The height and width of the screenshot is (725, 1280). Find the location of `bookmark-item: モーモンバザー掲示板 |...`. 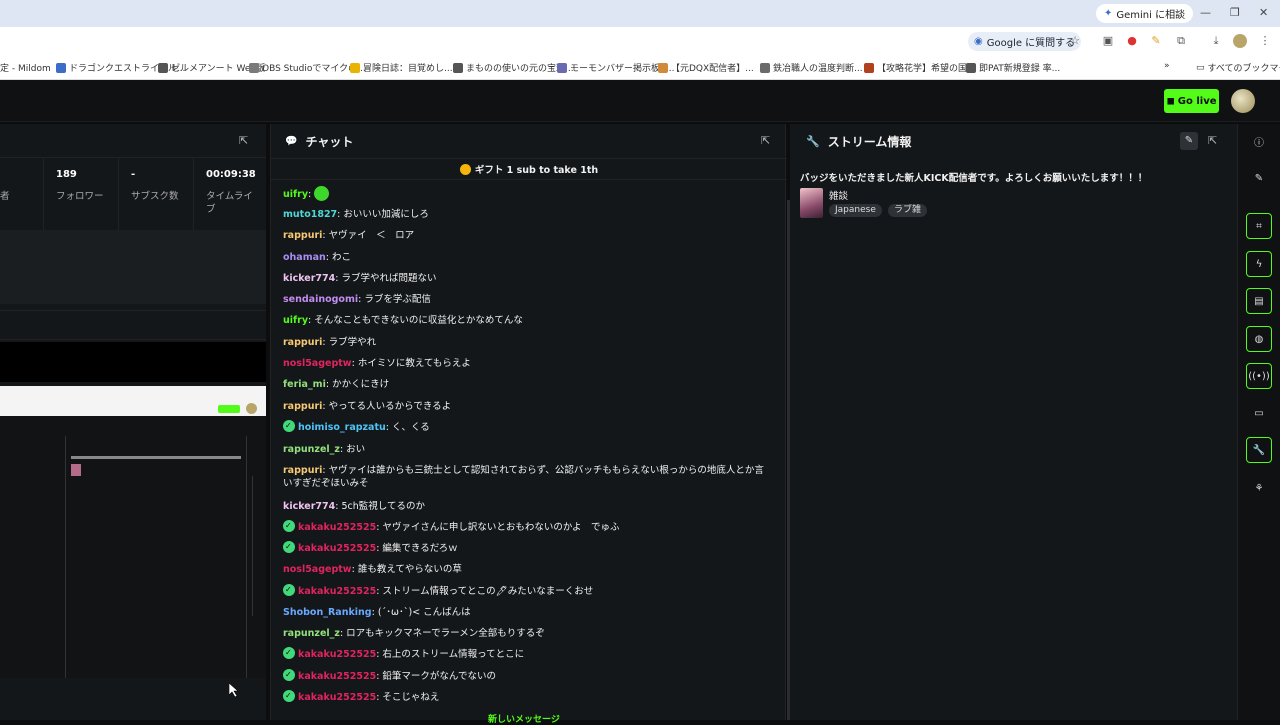

bookmark-item: モーモンバザー掲示板 |... is located at coordinates (615, 67).